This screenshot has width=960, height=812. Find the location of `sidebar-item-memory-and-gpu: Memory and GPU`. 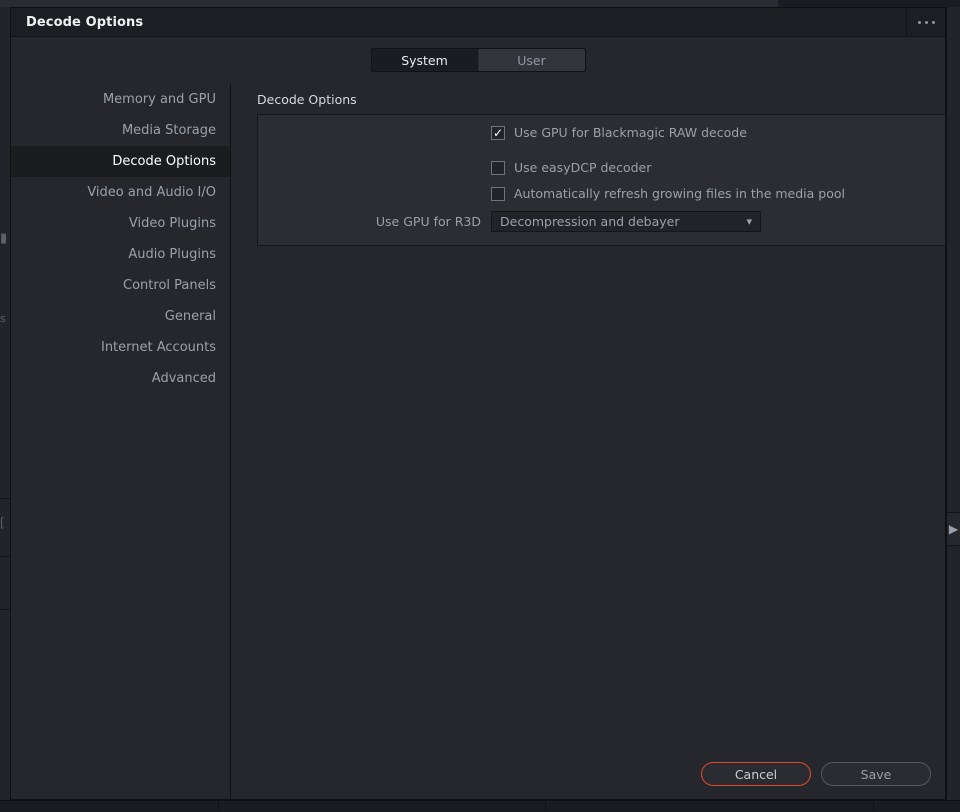

sidebar-item-memory-and-gpu: Memory and GPU is located at coordinates (120, 99).